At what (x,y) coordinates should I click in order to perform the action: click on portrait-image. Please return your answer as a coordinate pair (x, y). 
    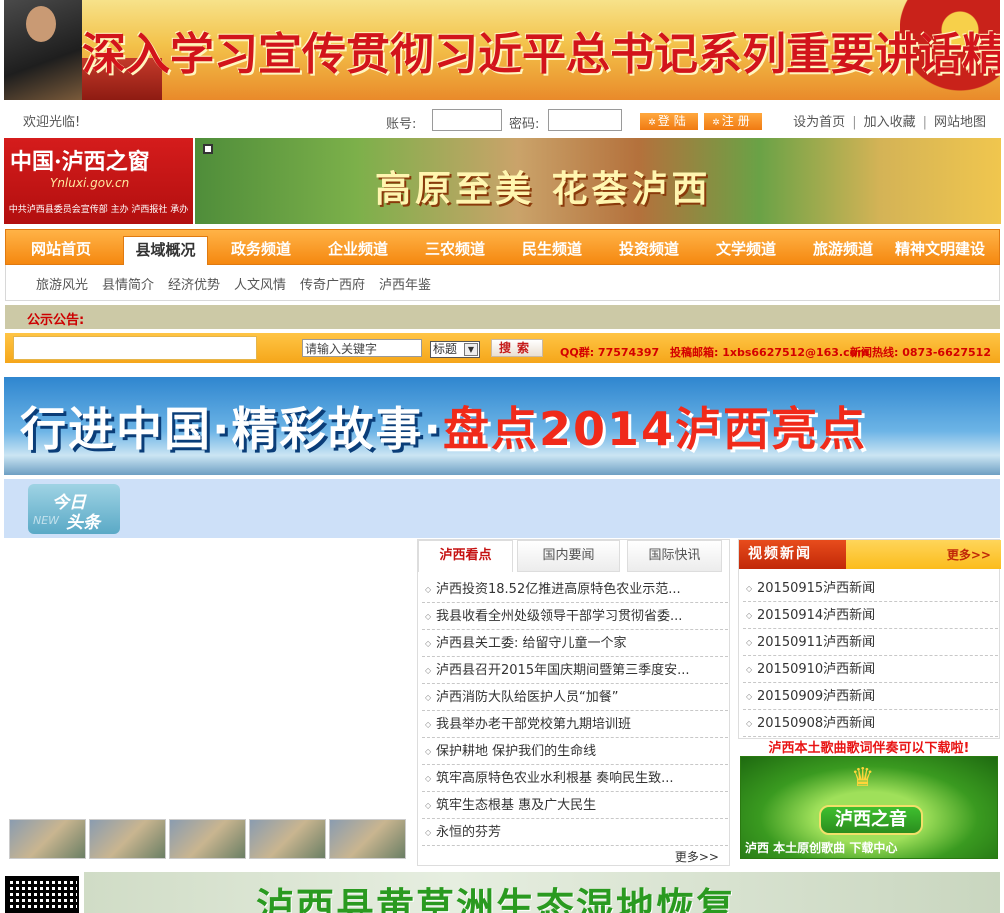
    Looking at the image, I should click on (43, 50).